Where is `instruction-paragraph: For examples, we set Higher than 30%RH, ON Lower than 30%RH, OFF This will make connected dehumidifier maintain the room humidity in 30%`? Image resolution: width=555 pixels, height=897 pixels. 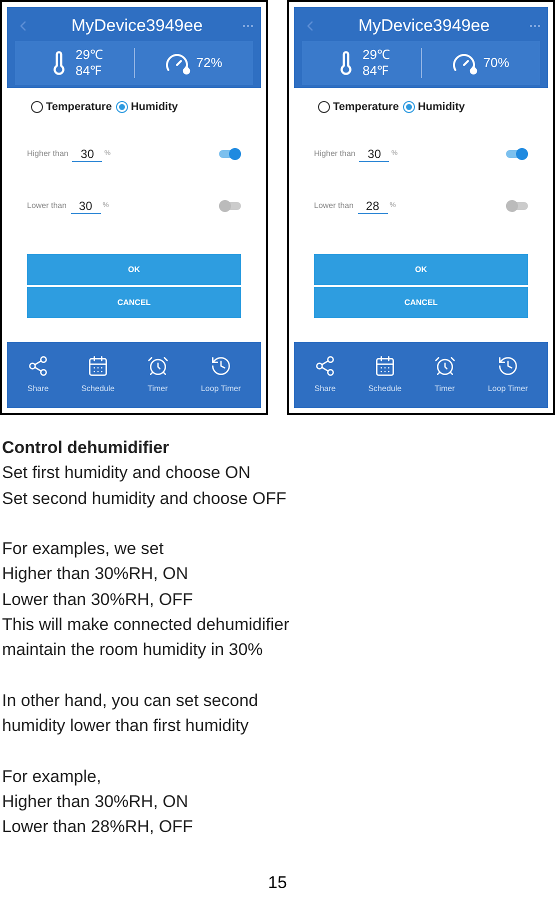 instruction-paragraph: For examples, we set Higher than 30%RH, ON Lower than 30%RH, OFF This will make connected dehumidifier maintain the room humidity in 30% is located at coordinates (146, 600).